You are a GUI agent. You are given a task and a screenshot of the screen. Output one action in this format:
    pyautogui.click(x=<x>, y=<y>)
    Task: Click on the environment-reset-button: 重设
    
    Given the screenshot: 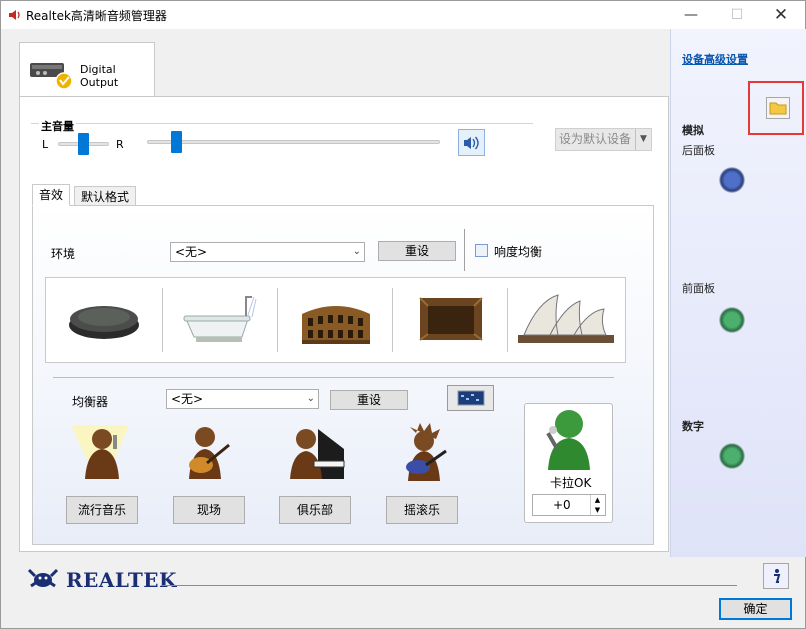 What is the action you would take?
    pyautogui.click(x=417, y=251)
    